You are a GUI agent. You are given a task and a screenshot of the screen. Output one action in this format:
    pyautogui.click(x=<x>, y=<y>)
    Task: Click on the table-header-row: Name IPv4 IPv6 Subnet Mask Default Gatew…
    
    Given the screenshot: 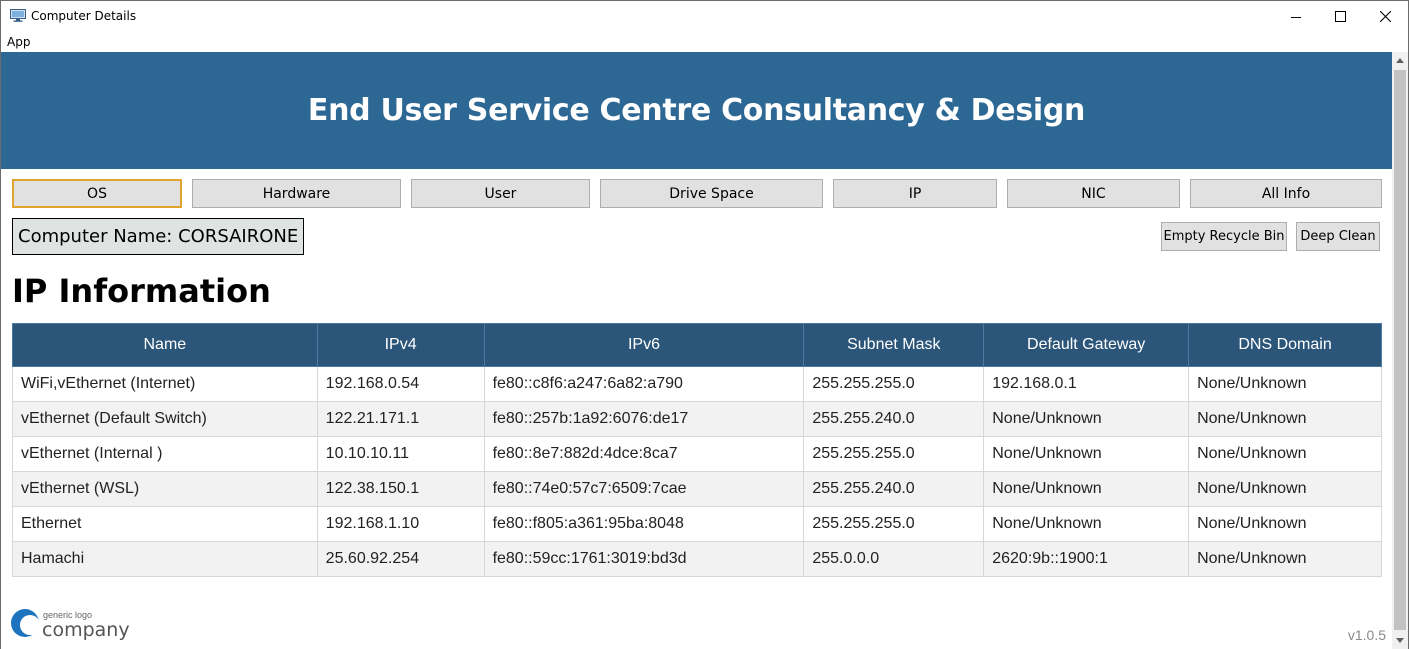 What is the action you would take?
    pyautogui.click(x=697, y=345)
    